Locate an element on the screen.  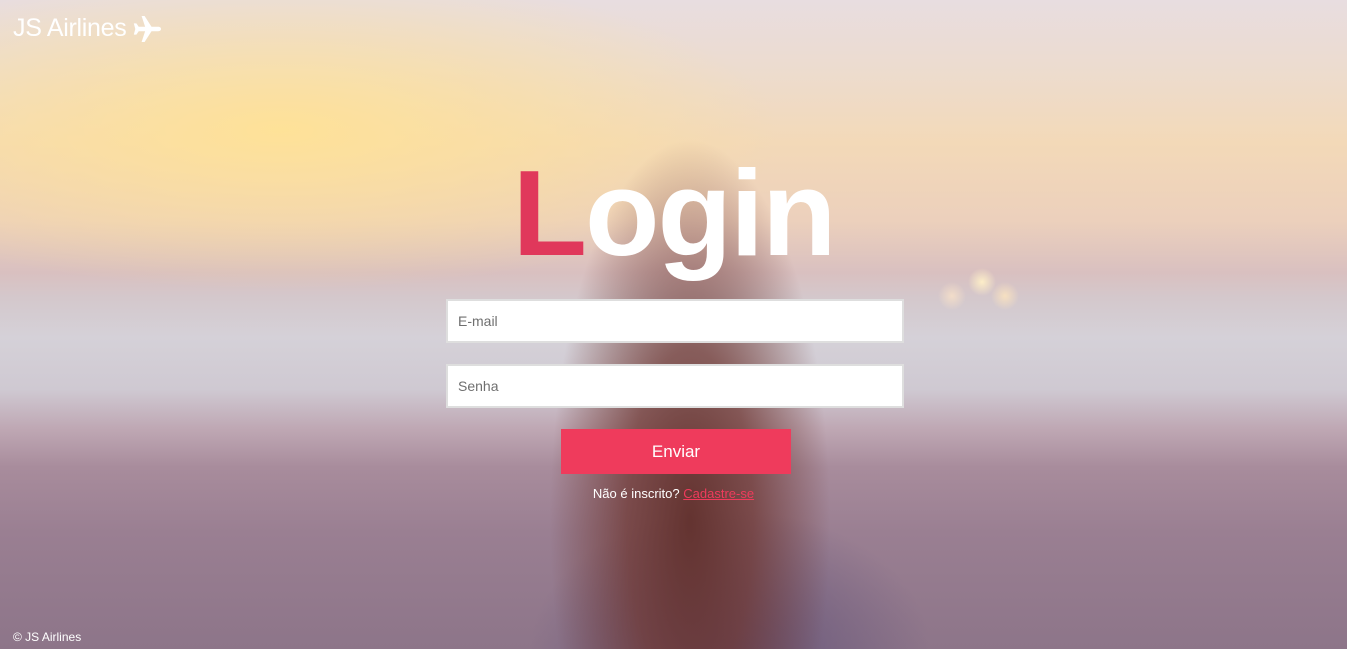
page-title-initial: L is located at coordinates (550, 213).